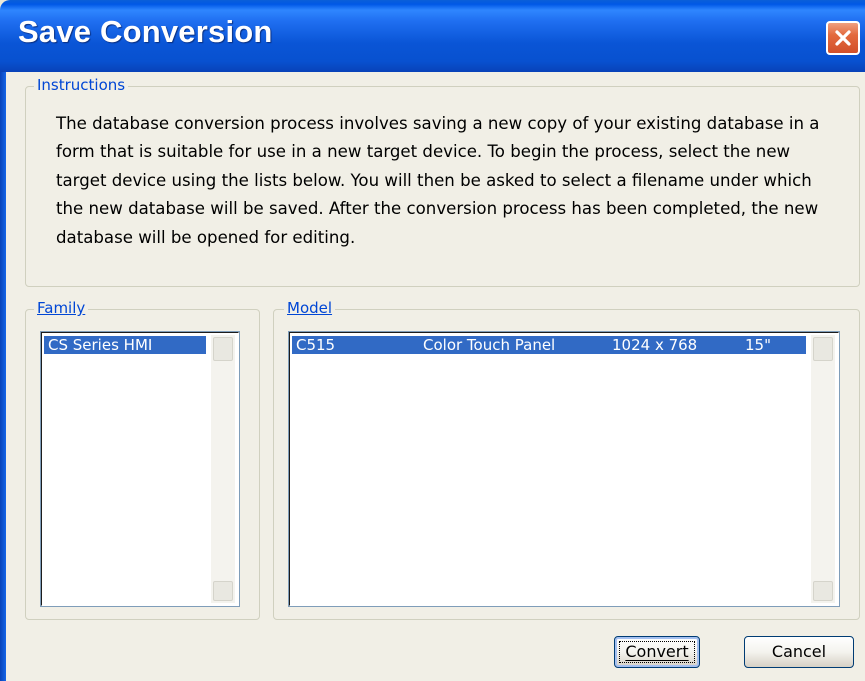 This screenshot has height=681, width=865. Describe the element at coordinates (223, 349) in the screenshot. I see `family-scroll-up` at that location.